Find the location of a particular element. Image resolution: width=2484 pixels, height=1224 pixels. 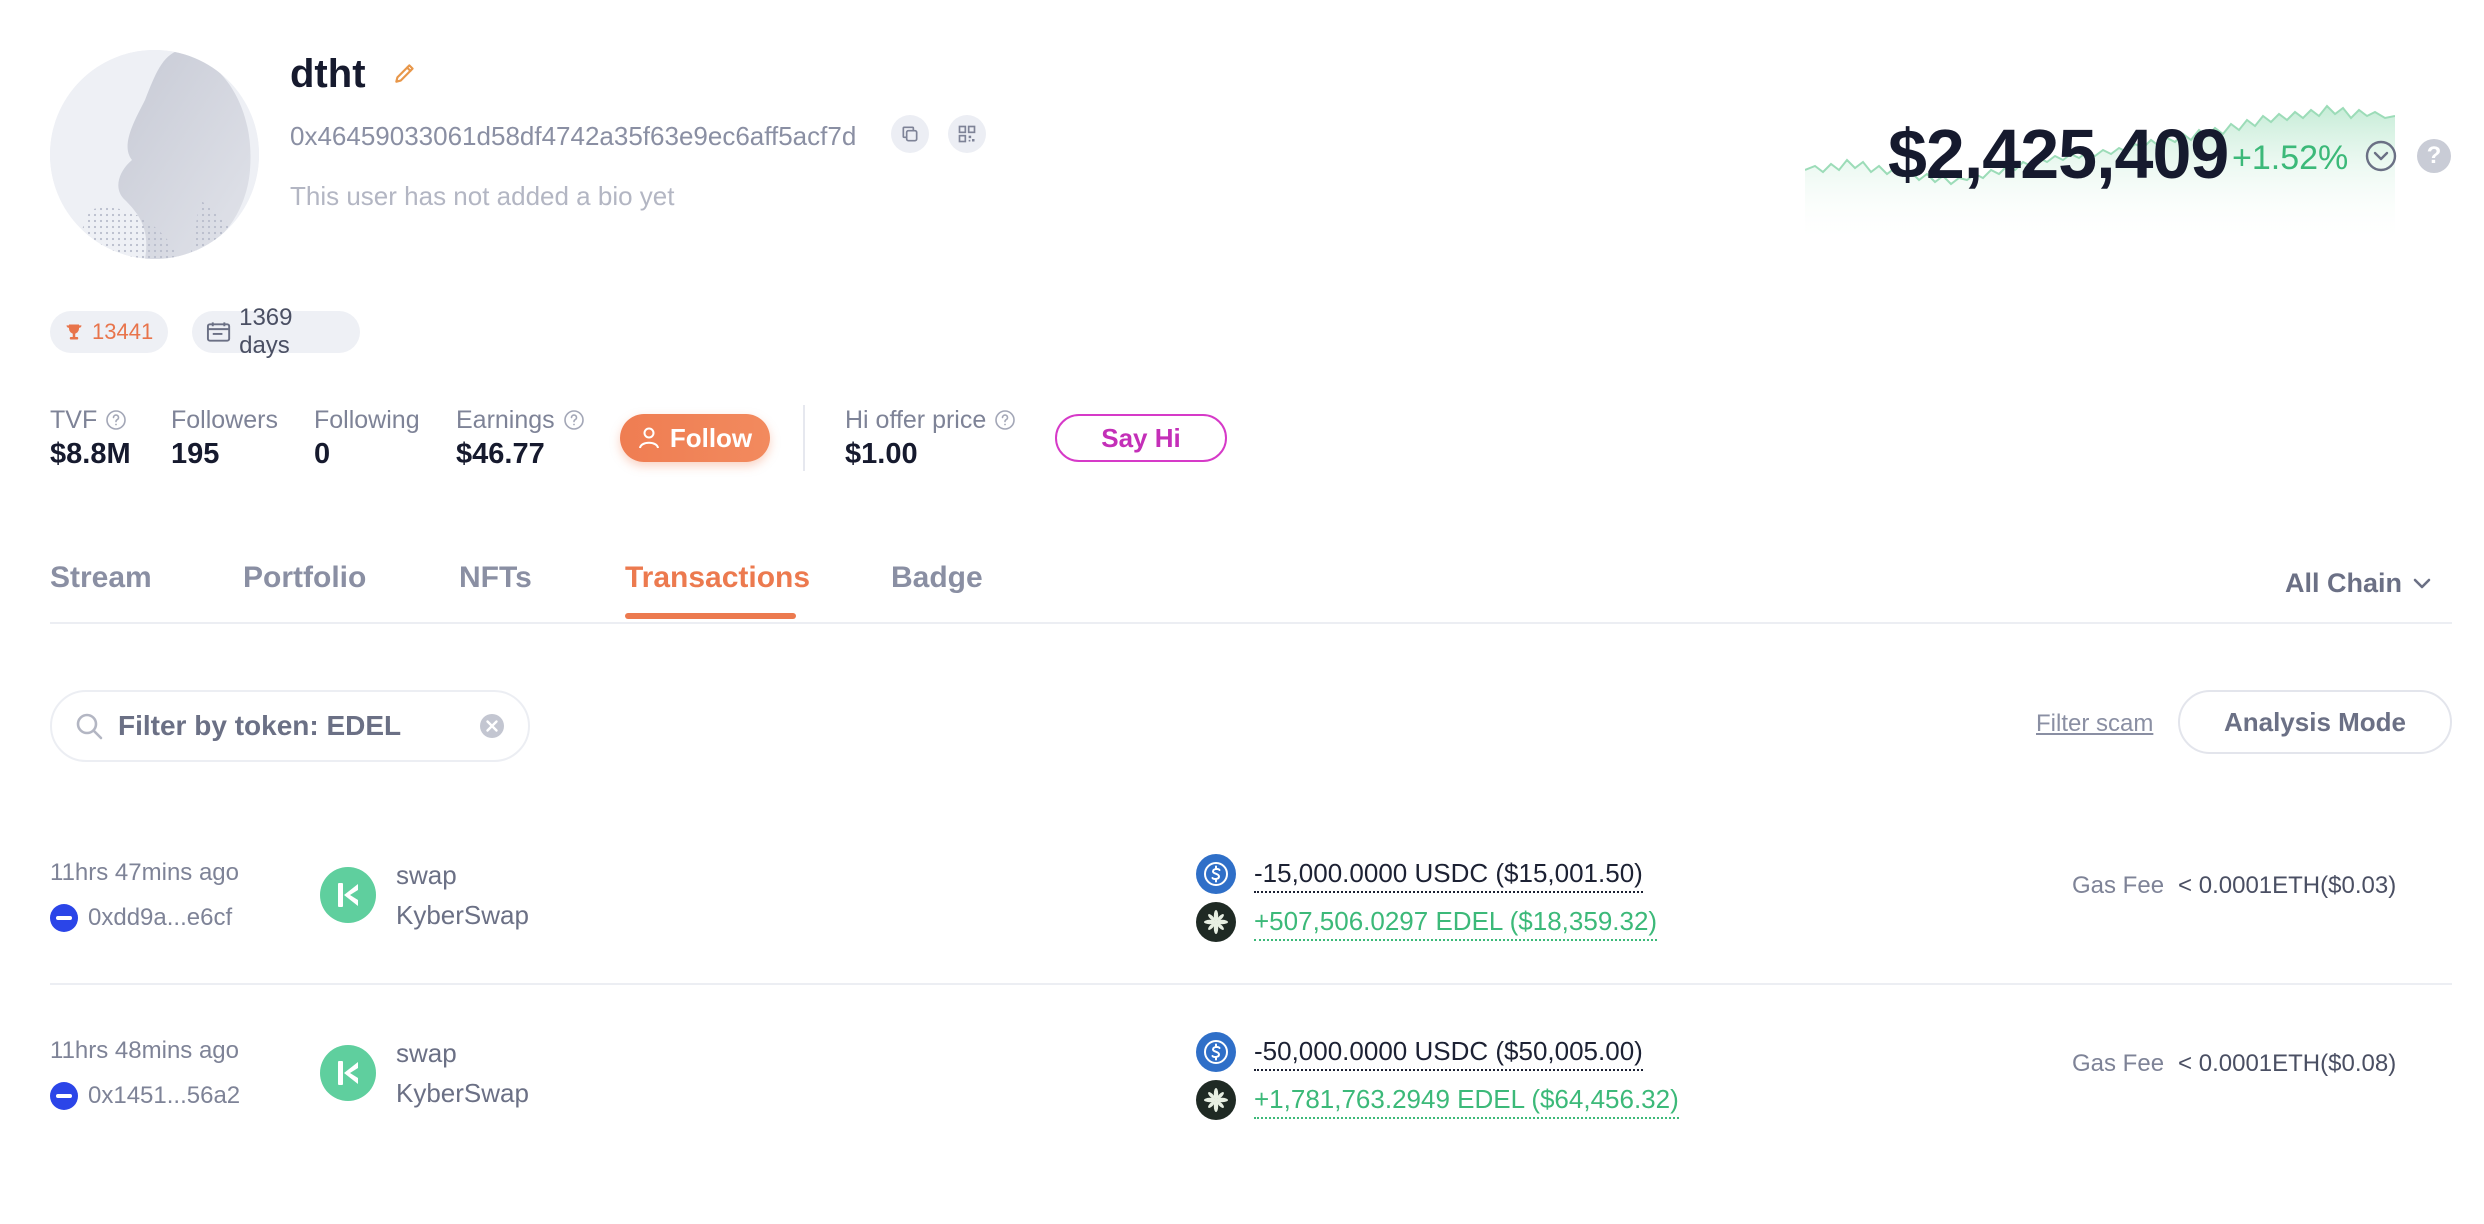

edit-pencil-icon is located at coordinates (405, 73).